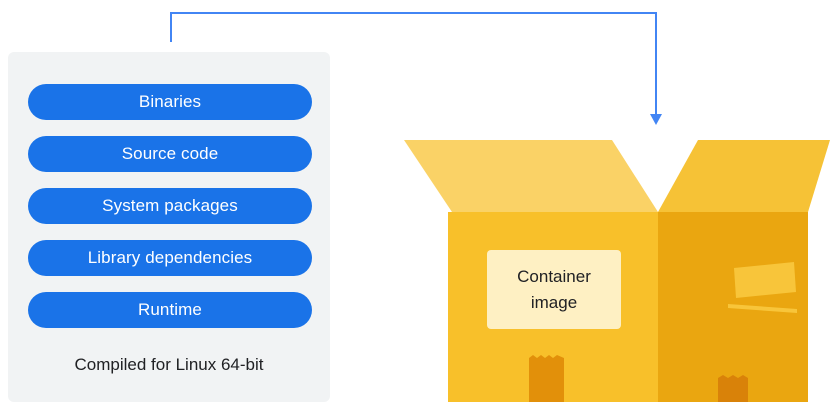  What do you see at coordinates (744, 176) in the screenshot?
I see `box-flap-right` at bounding box center [744, 176].